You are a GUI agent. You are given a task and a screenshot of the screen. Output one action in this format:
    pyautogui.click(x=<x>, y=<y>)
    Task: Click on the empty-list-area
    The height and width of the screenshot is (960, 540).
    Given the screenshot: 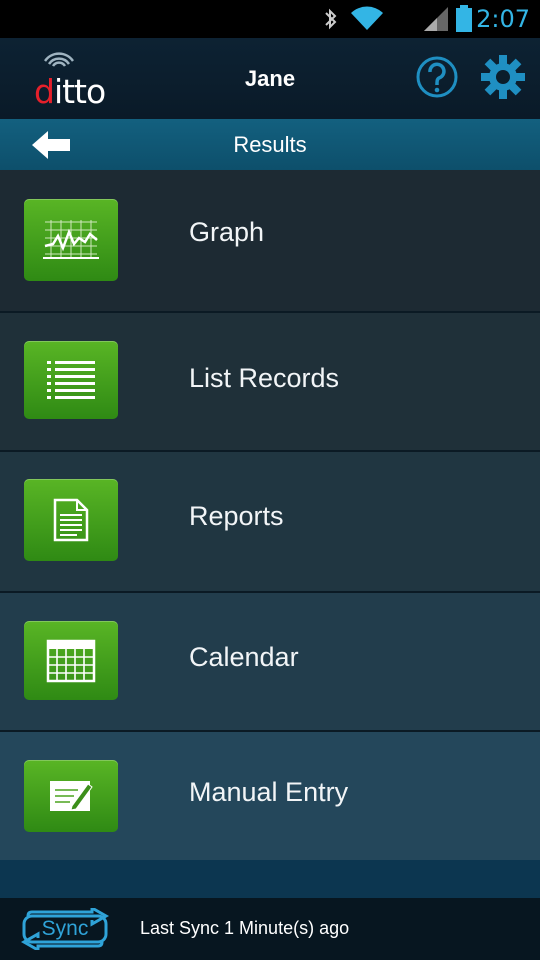 What is the action you would take?
    pyautogui.click(x=270, y=879)
    